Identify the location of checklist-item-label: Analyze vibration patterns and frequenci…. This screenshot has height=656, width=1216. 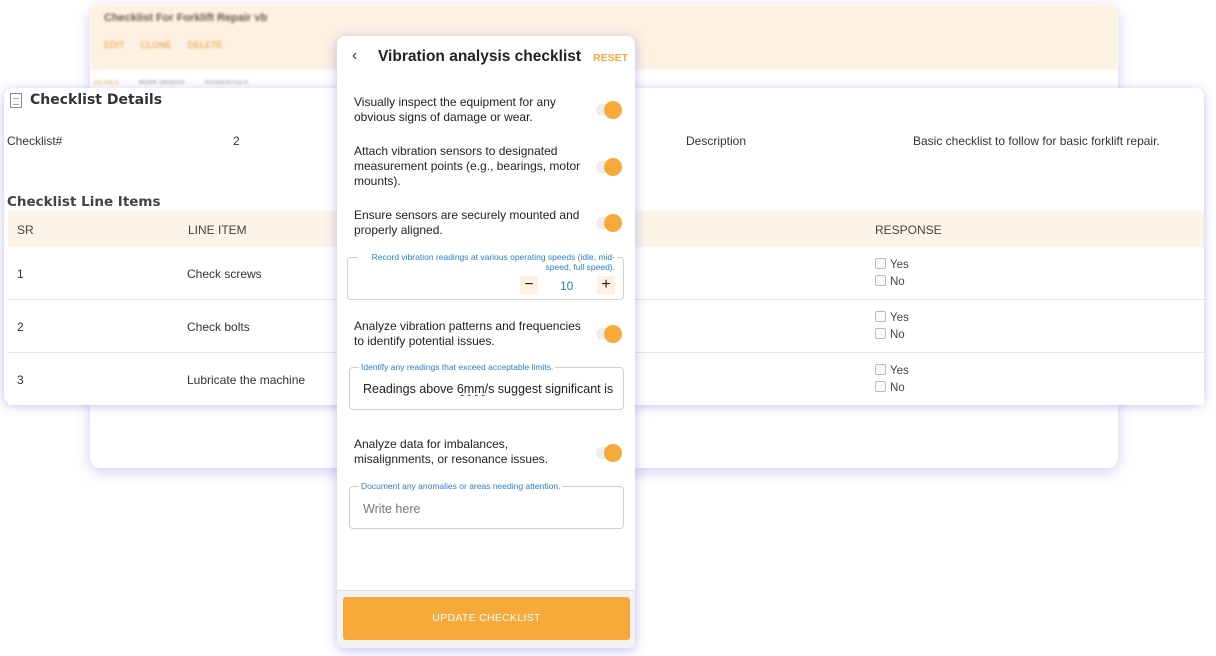
(467, 333).